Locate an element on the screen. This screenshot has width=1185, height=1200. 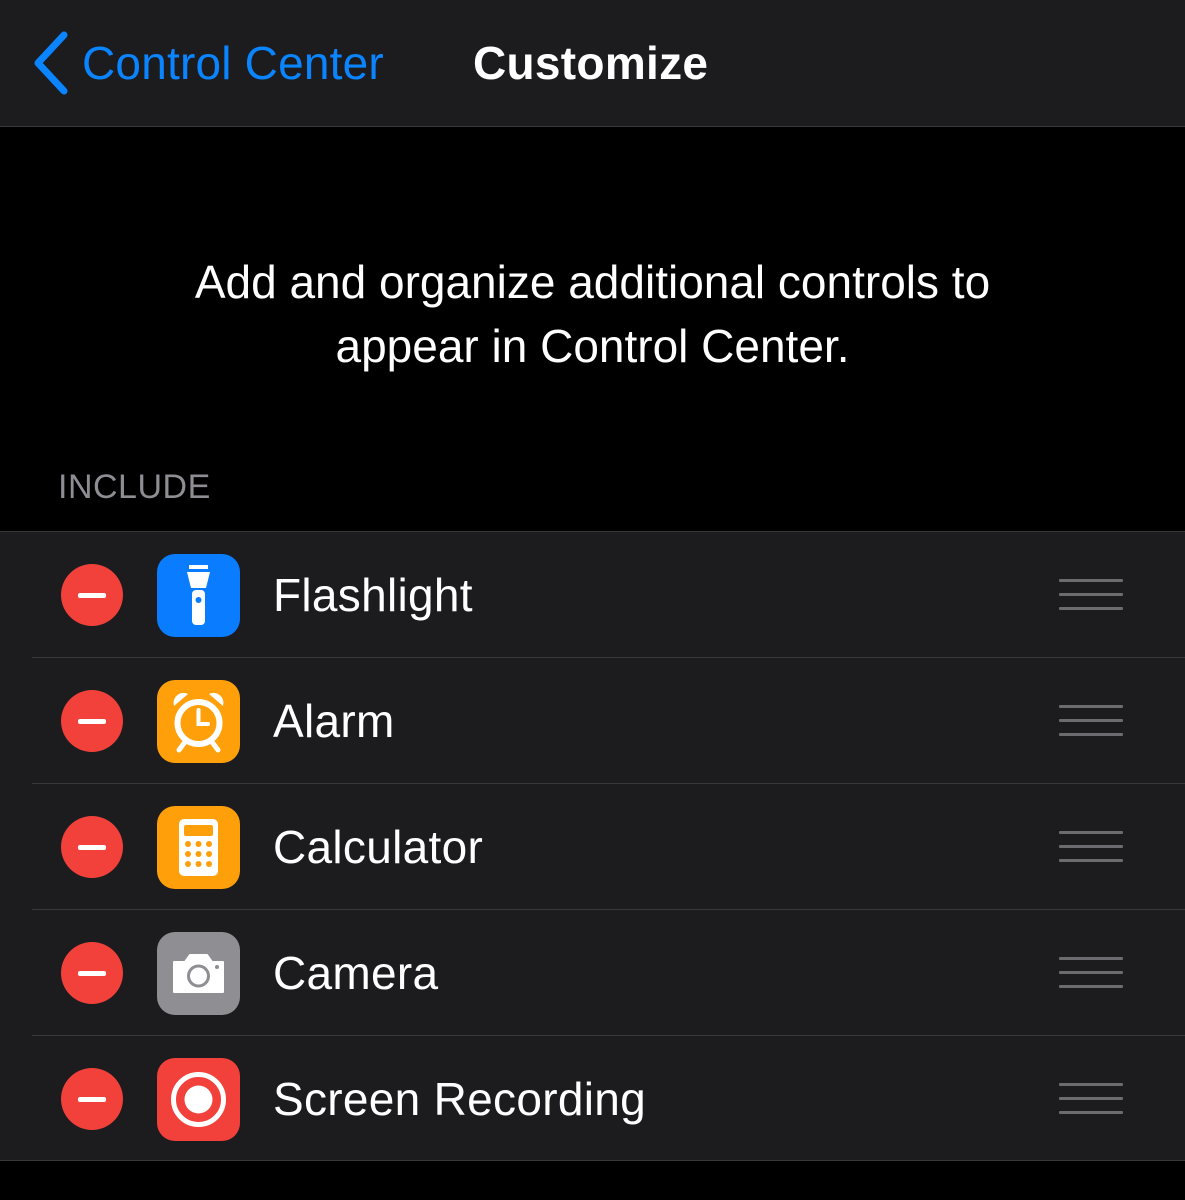
flashlight-icon is located at coordinates (198, 595).